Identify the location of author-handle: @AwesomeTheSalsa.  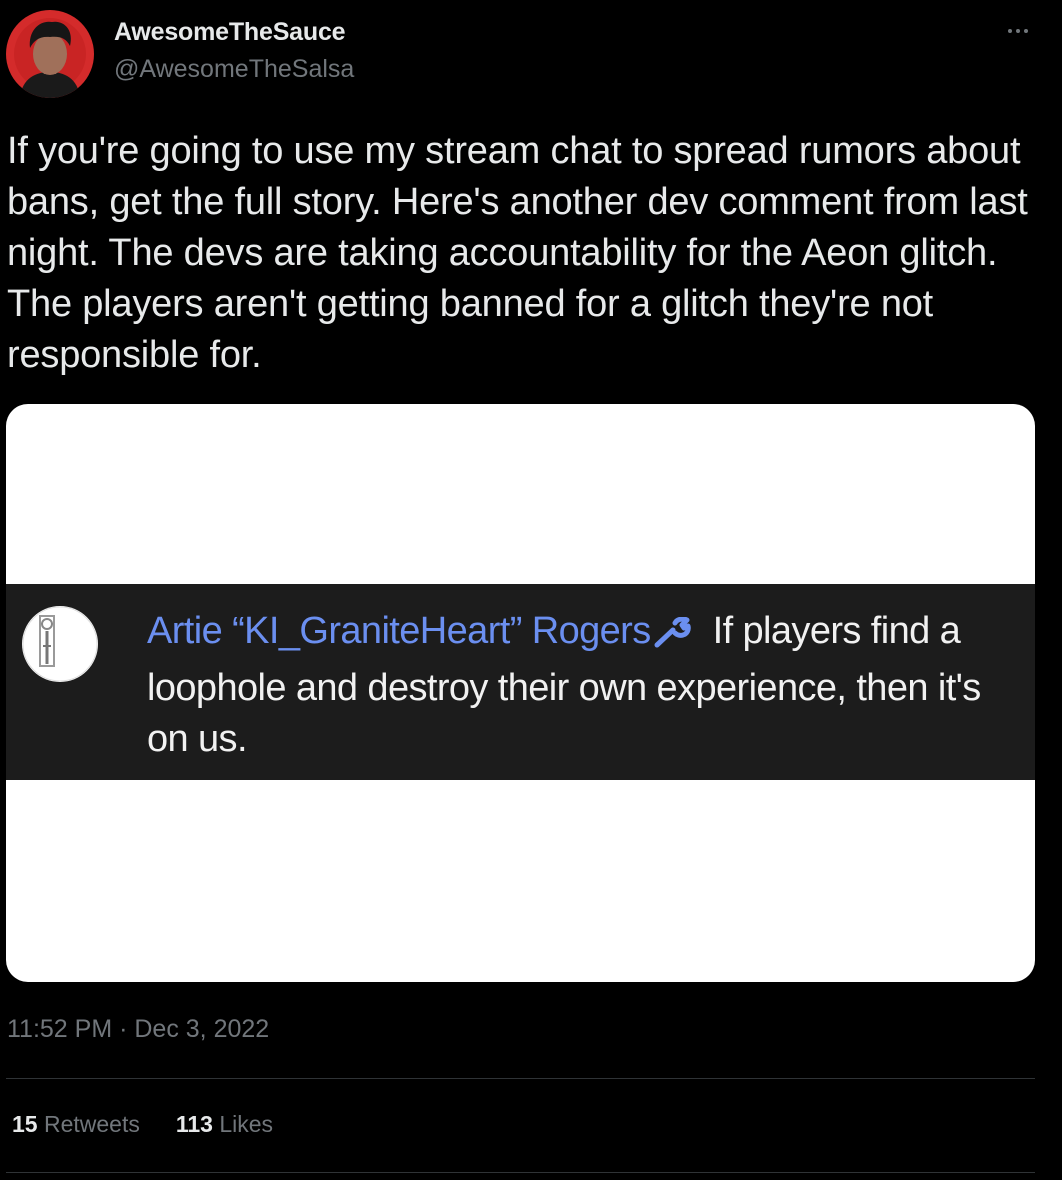
(234, 69).